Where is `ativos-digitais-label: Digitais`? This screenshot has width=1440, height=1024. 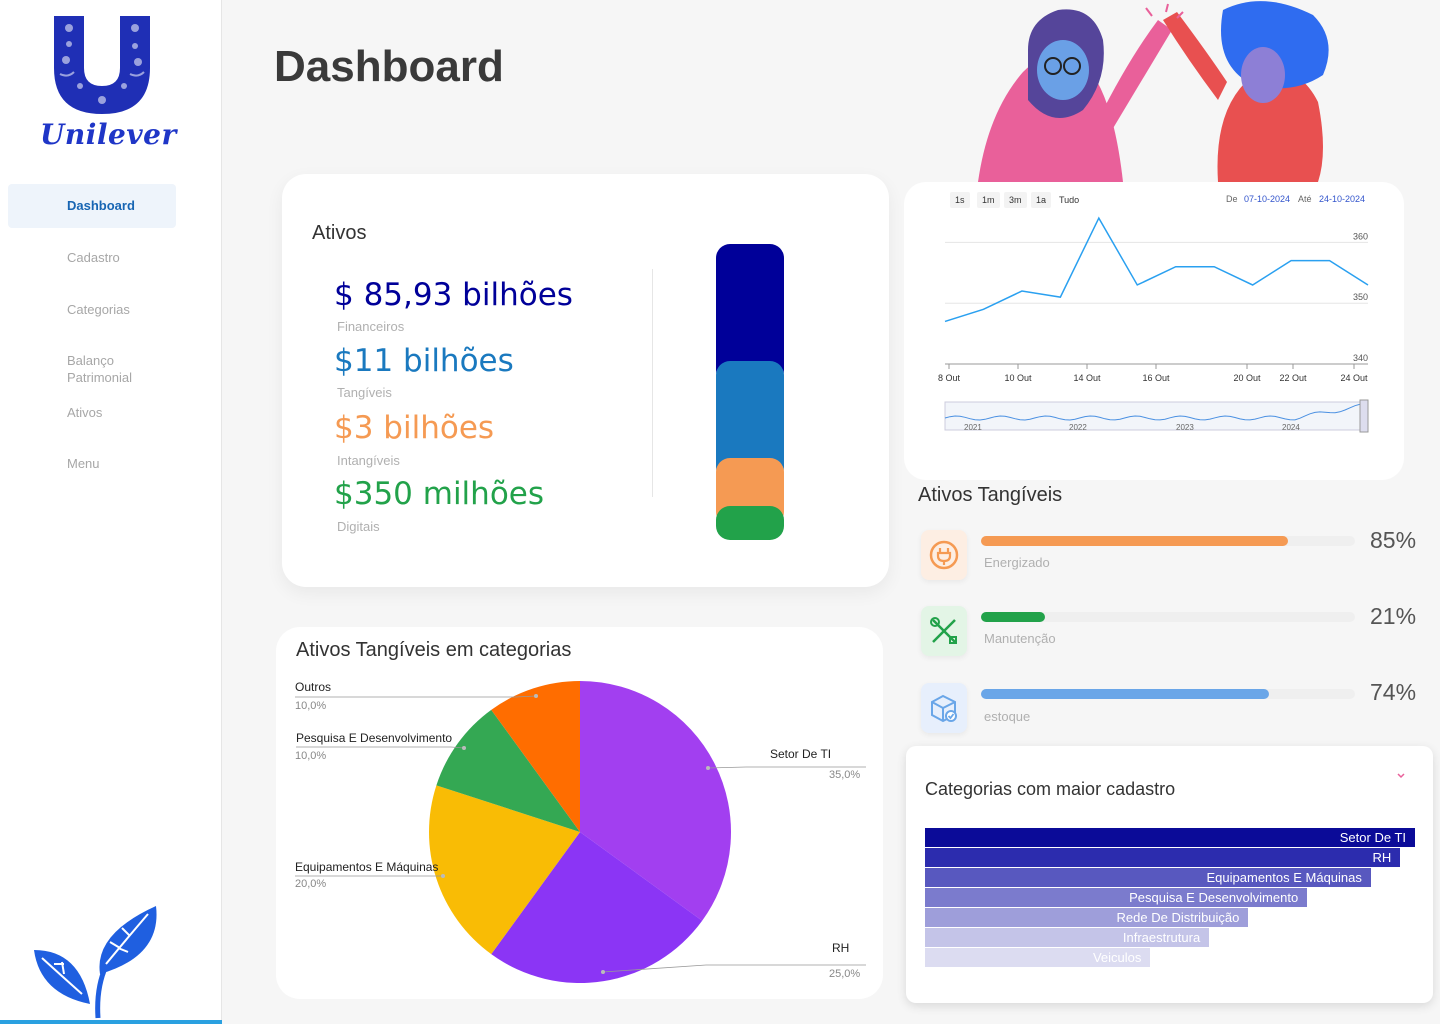
ativos-digitais-label: Digitais is located at coordinates (358, 526).